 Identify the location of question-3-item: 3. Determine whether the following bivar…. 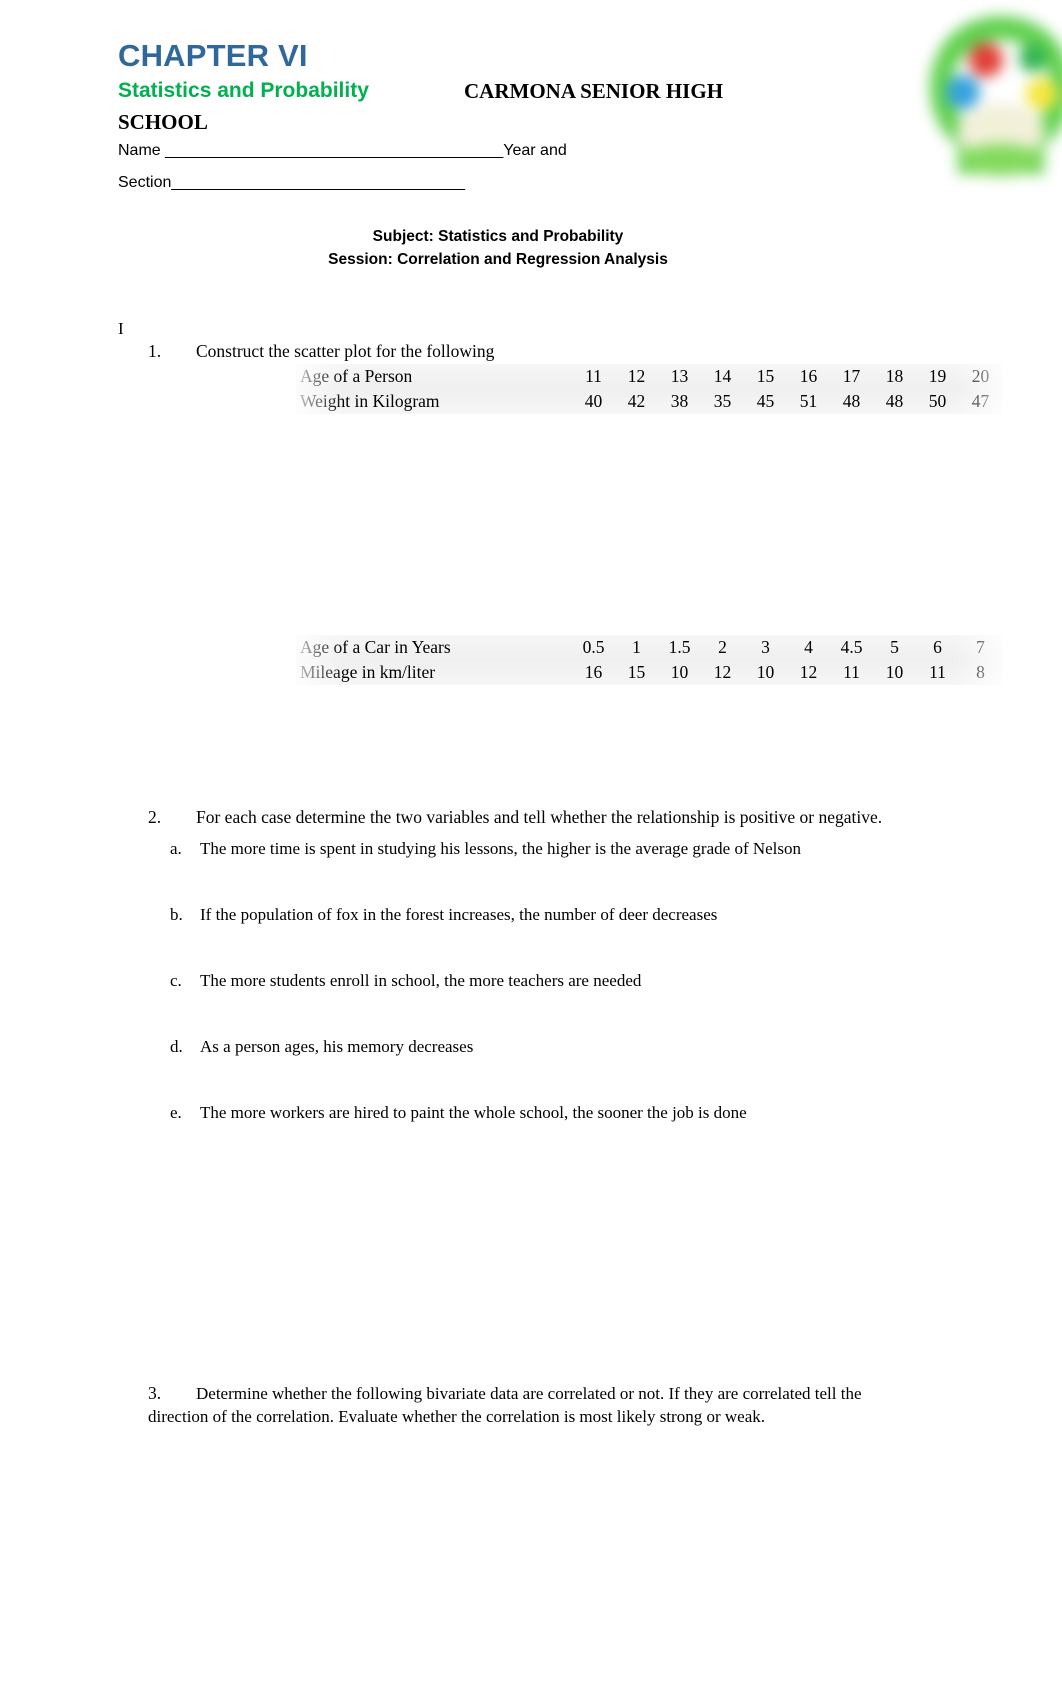
(535, 1405).